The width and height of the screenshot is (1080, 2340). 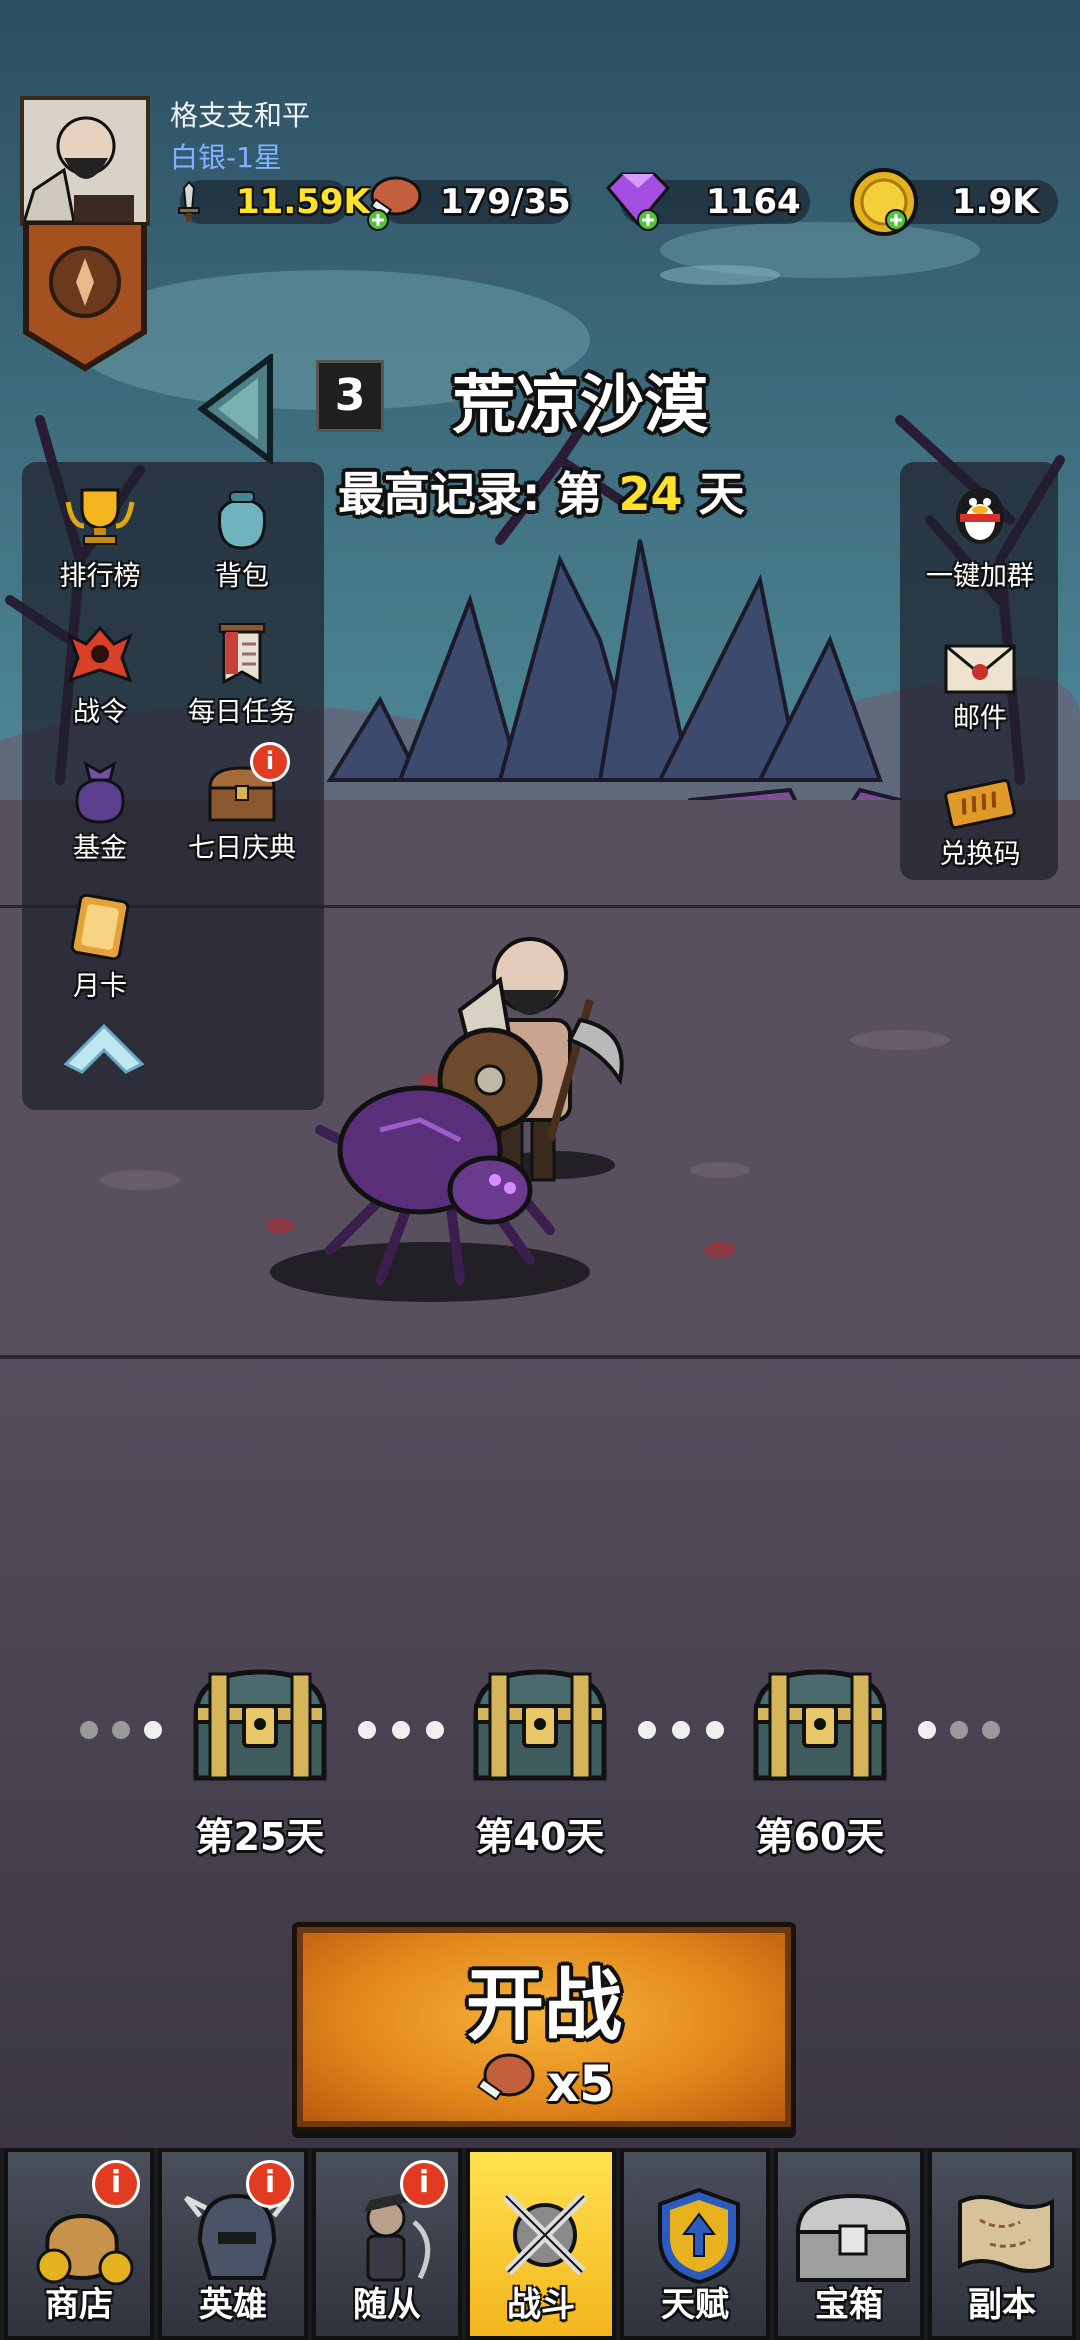 What do you see at coordinates (853, 2237) in the screenshot?
I see `silver-chest-icon` at bounding box center [853, 2237].